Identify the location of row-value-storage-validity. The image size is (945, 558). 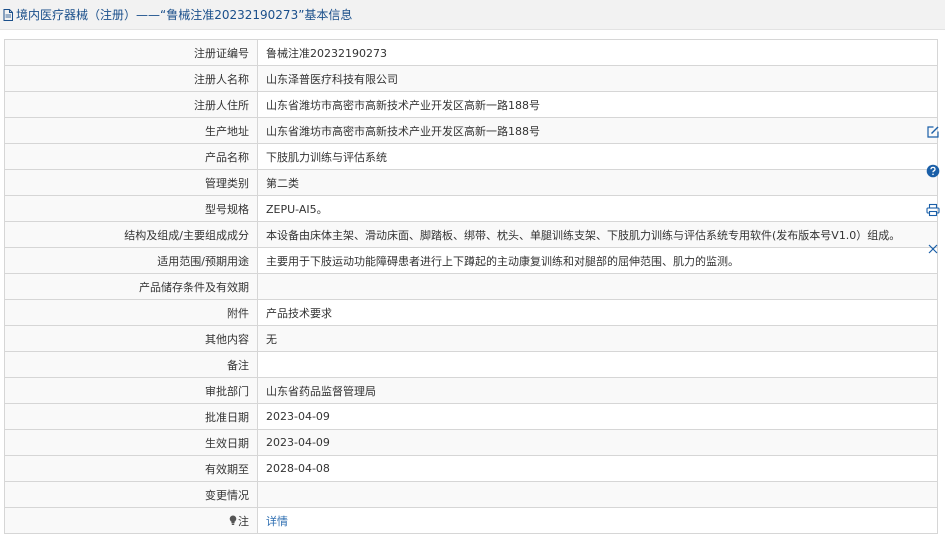
(597, 286).